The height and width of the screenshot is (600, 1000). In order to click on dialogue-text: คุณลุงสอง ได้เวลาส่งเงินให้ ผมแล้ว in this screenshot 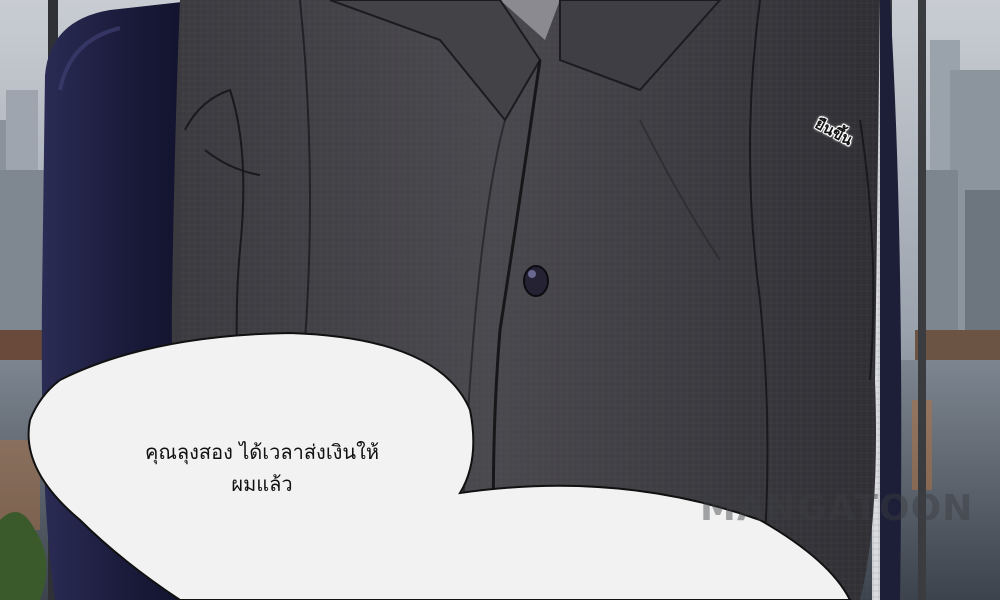, I will do `click(262, 468)`.